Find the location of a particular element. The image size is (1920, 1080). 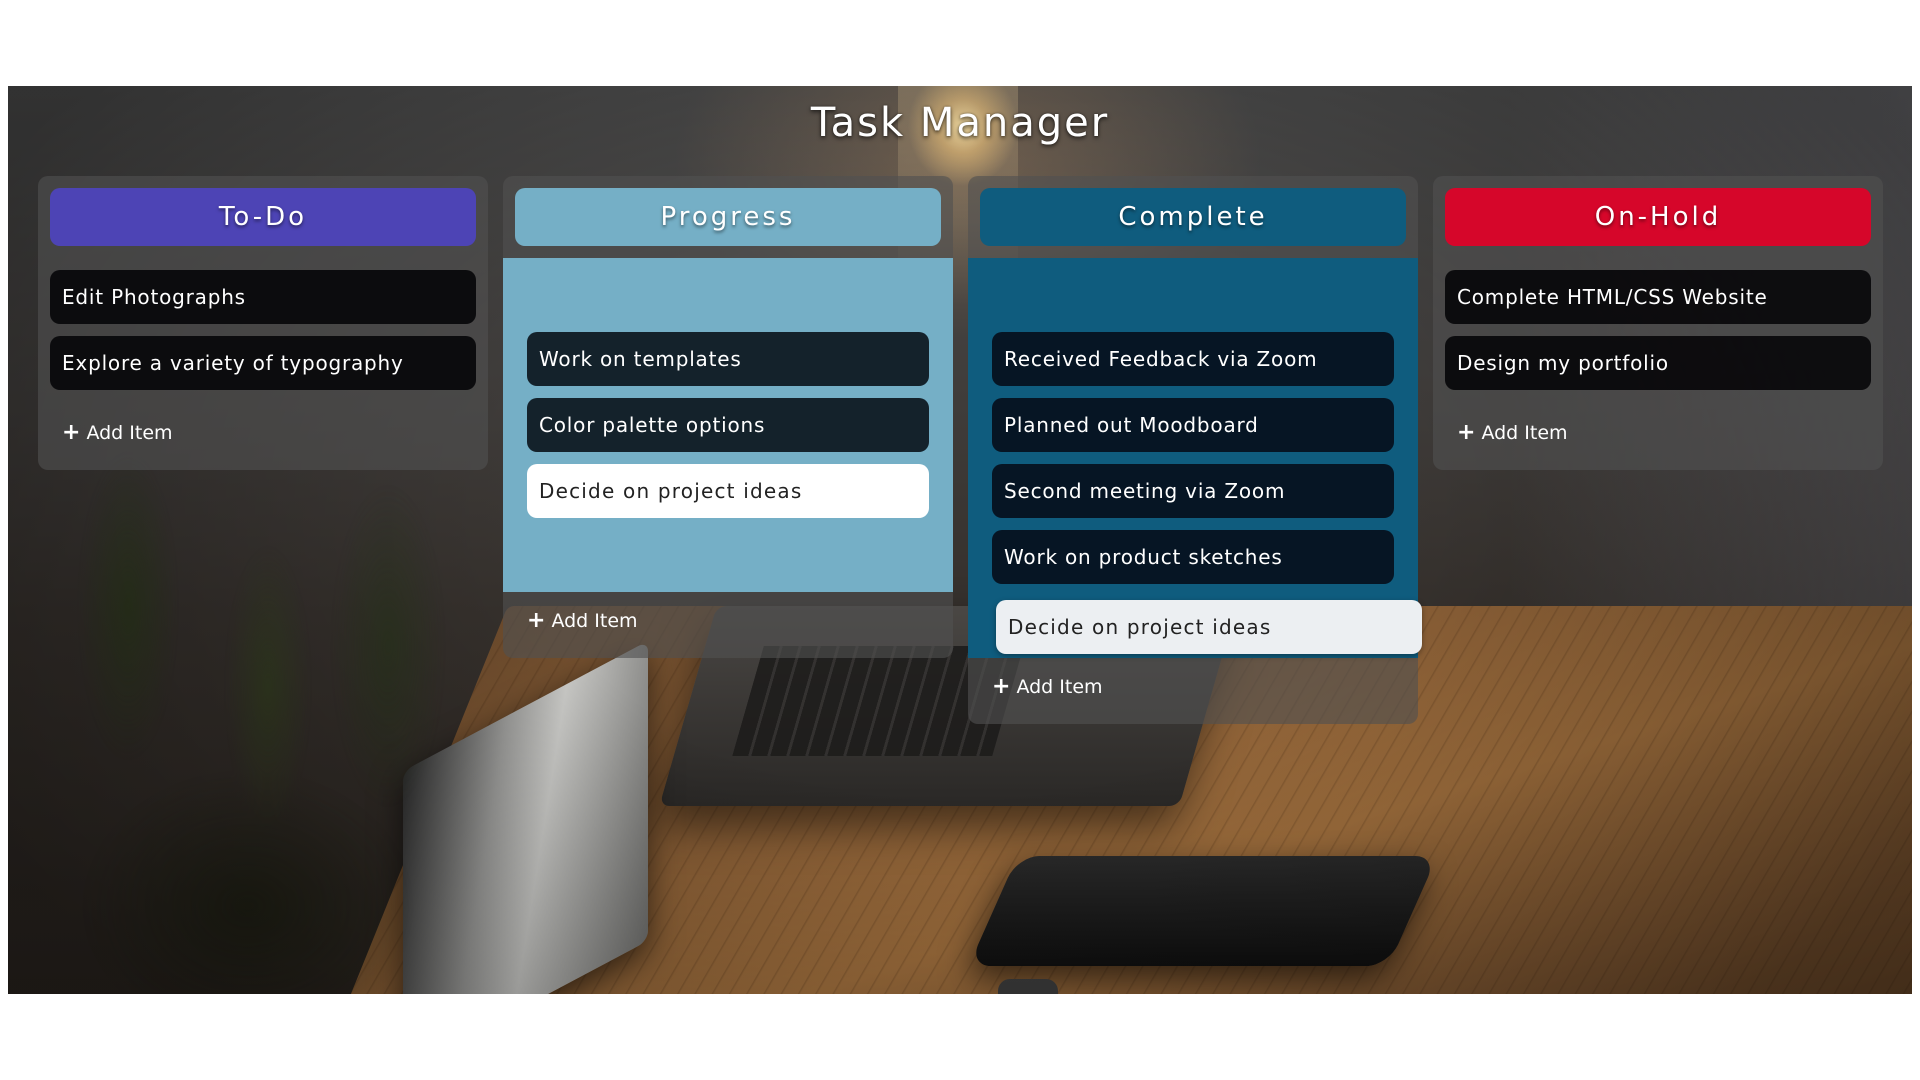

task-label: Design my portfolio is located at coordinates (1563, 363).